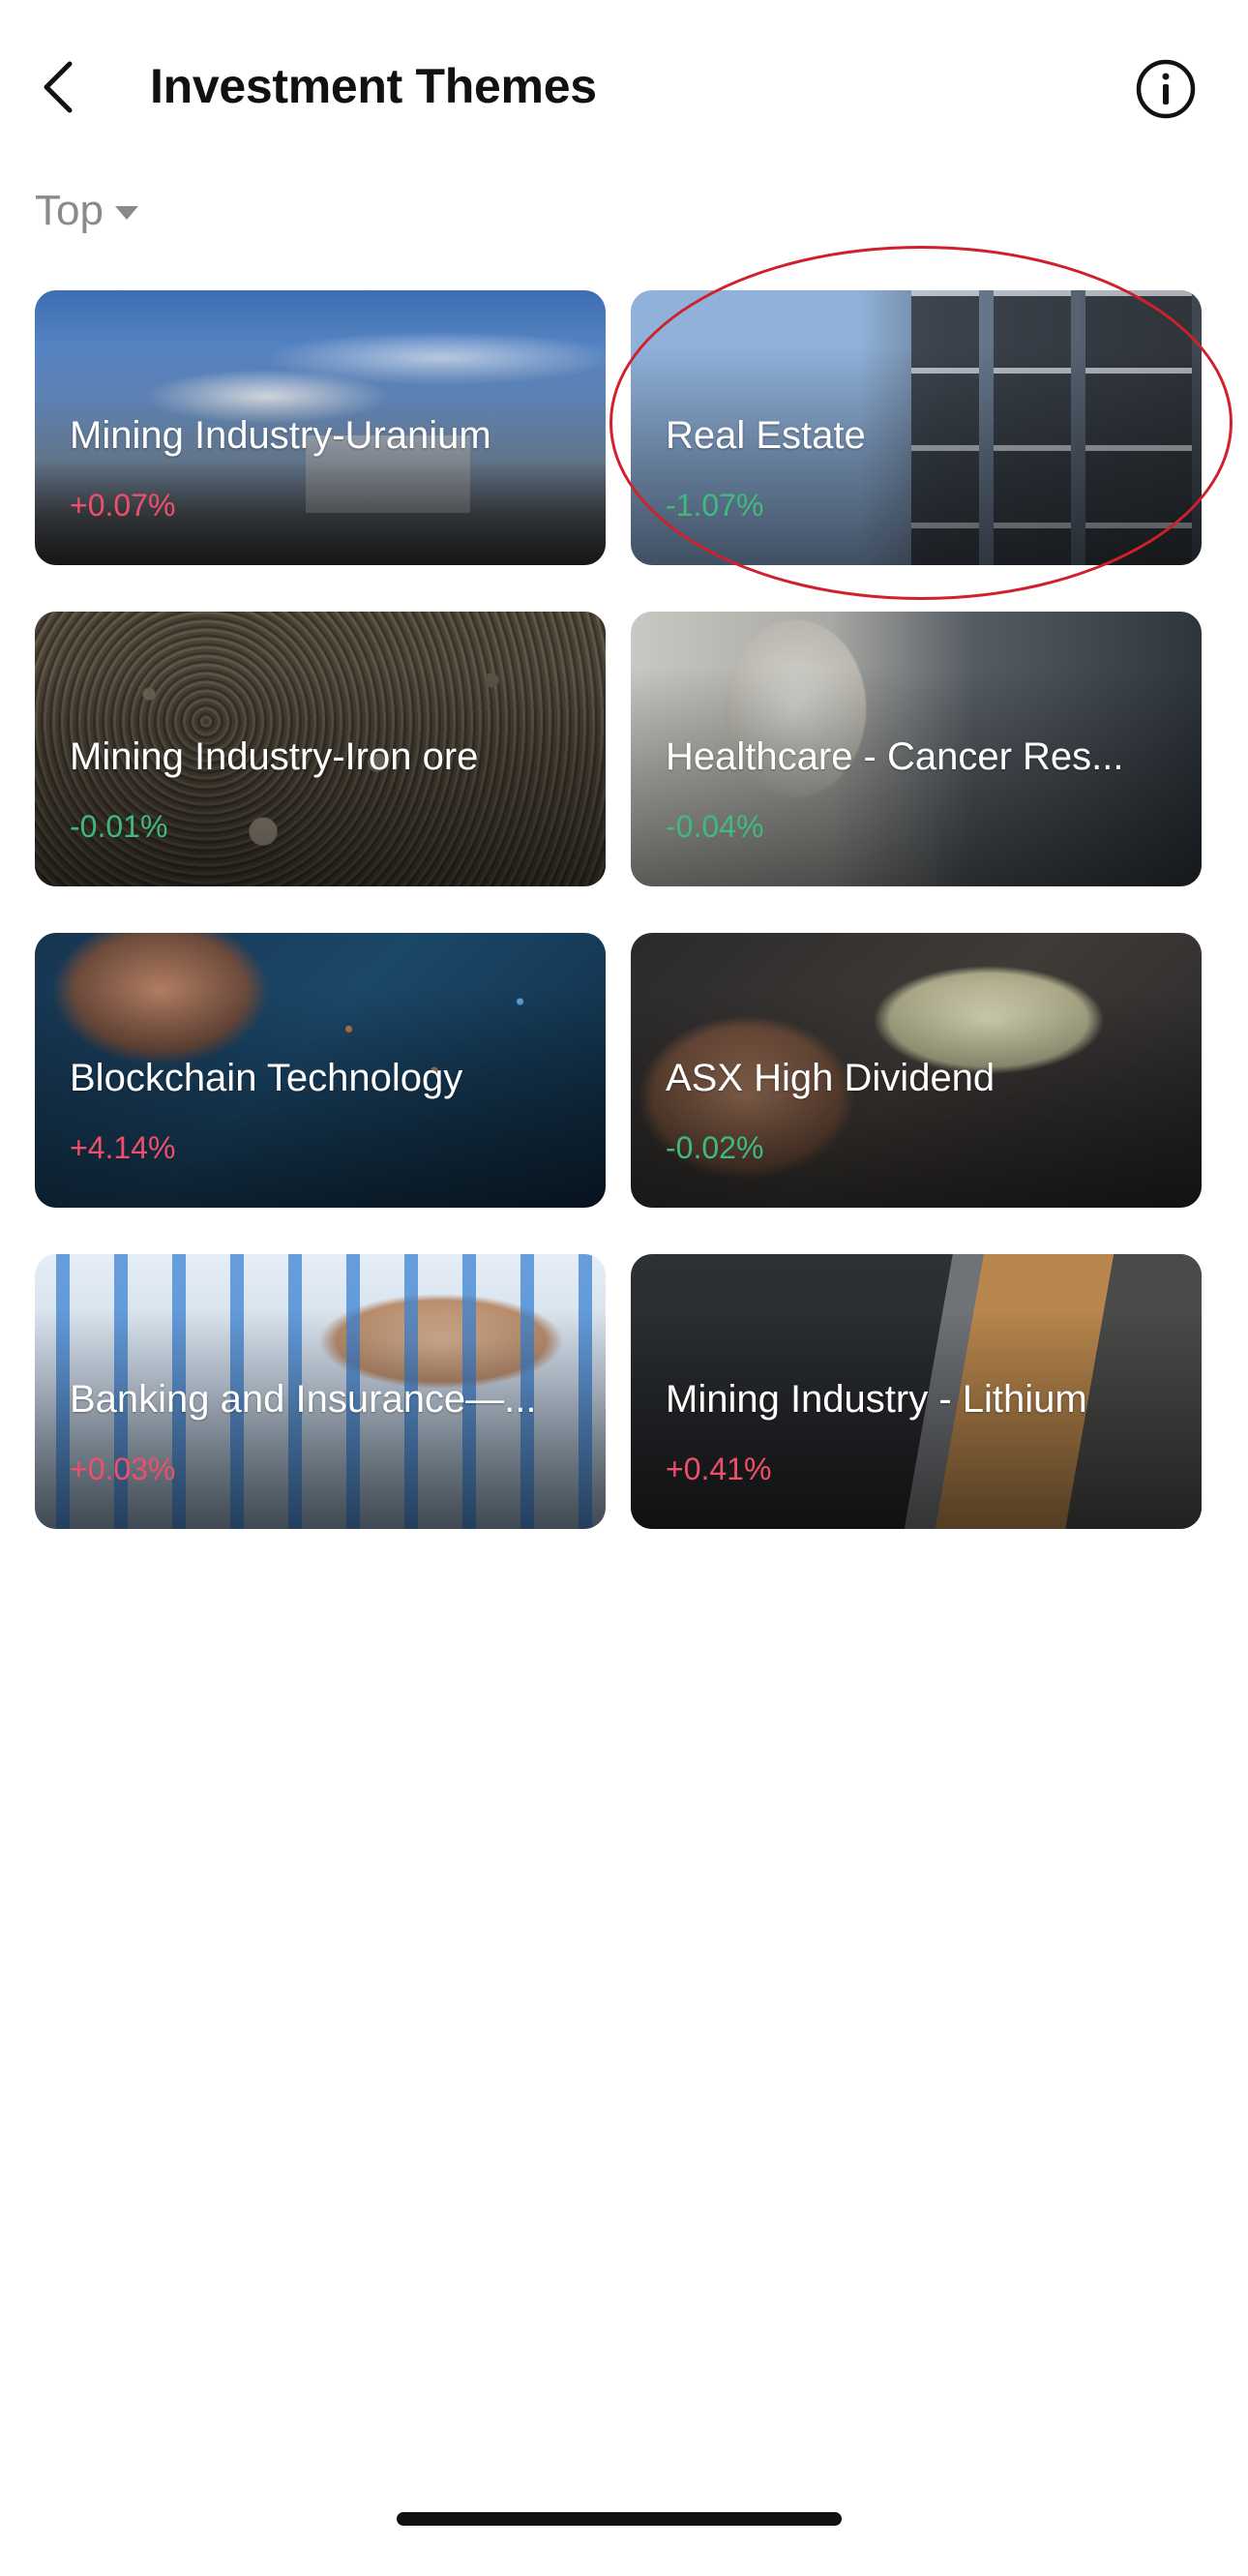  I want to click on theme-card-change: -0.04%, so click(715, 826).